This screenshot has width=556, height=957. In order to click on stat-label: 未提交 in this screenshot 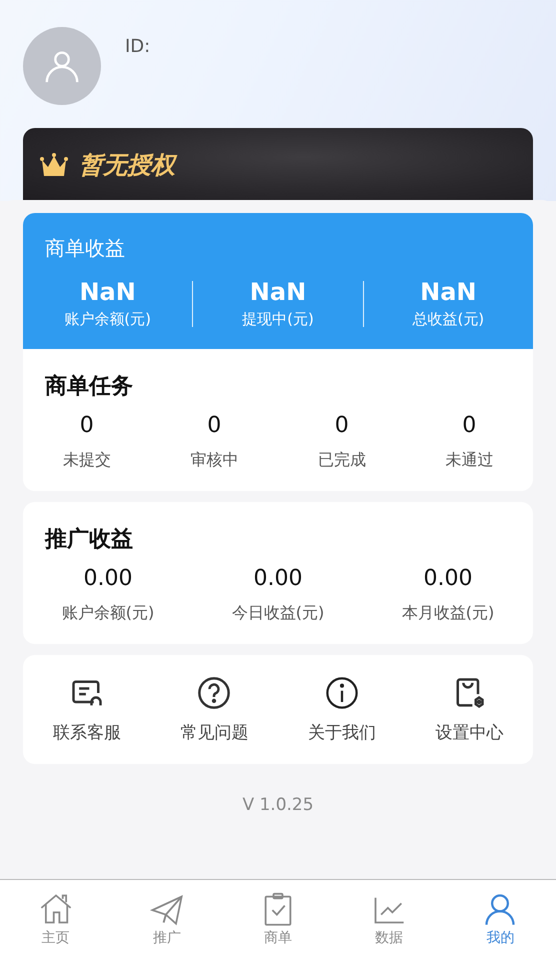, I will do `click(86, 460)`.